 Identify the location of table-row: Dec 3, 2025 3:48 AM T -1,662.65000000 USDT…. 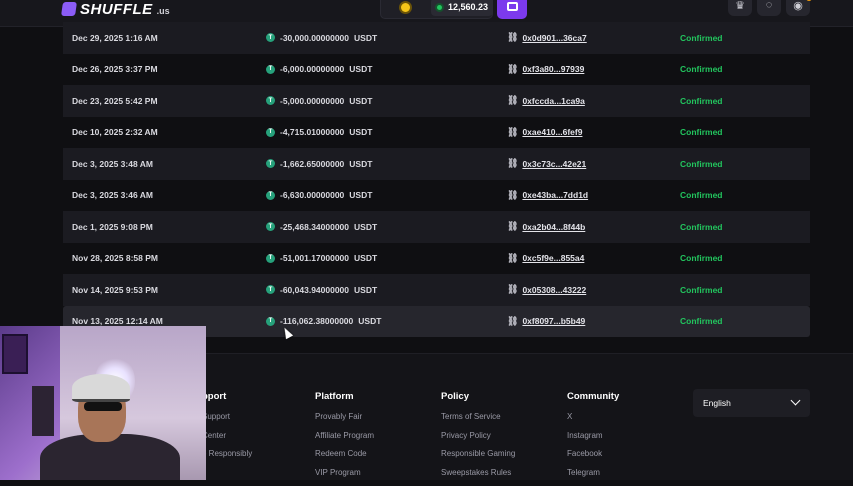
(436, 164).